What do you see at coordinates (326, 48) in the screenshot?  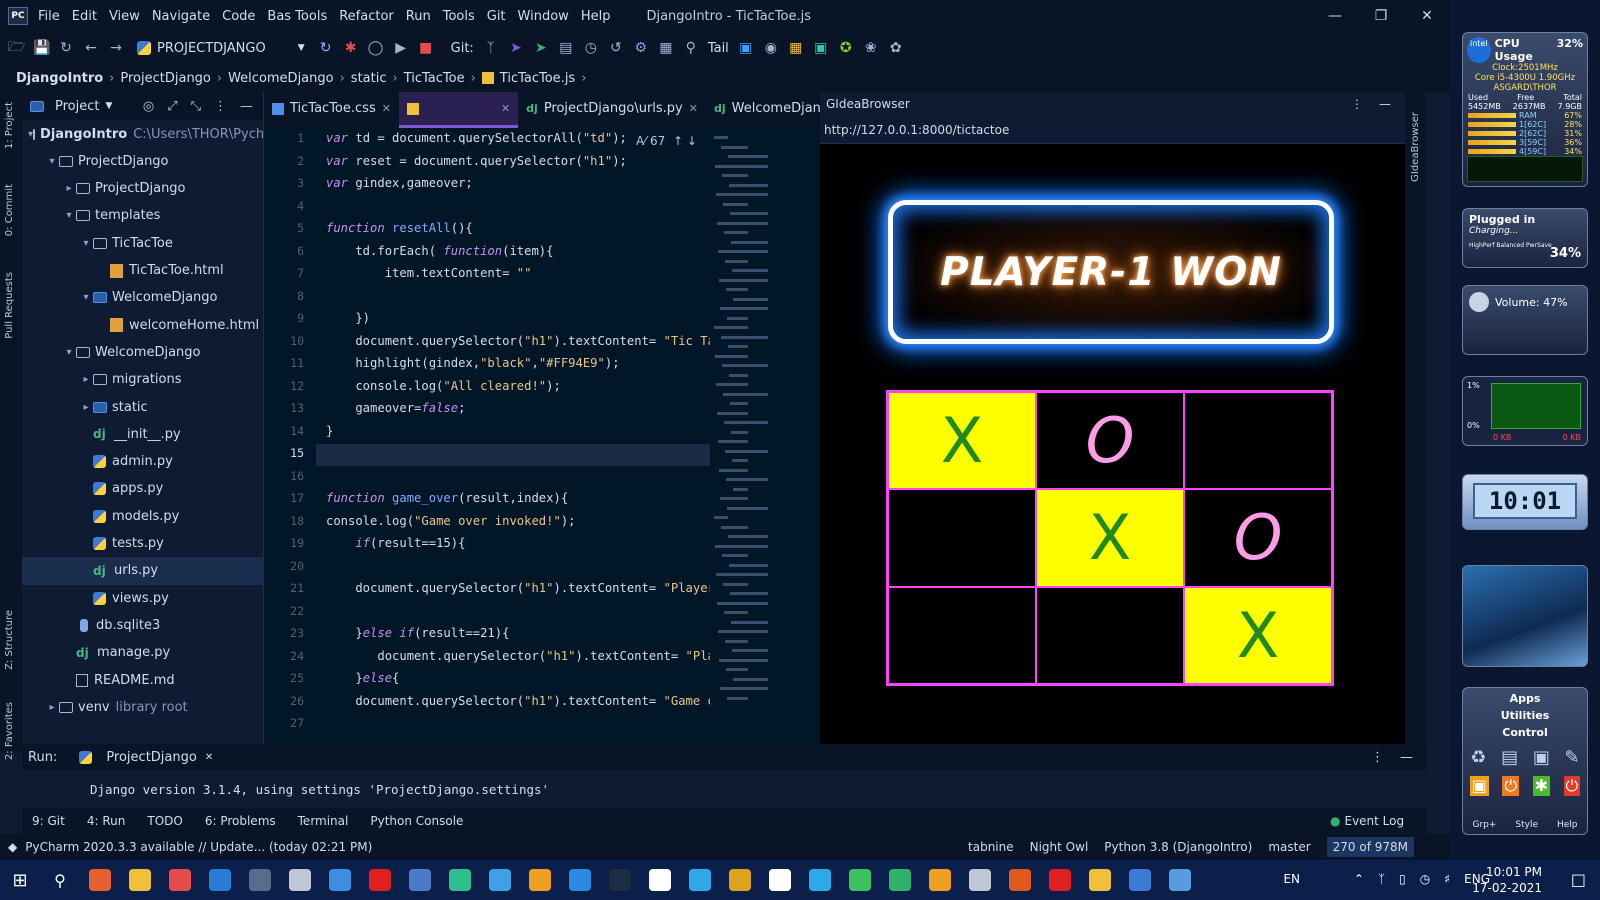 I see `rerun-icon: ↻` at bounding box center [326, 48].